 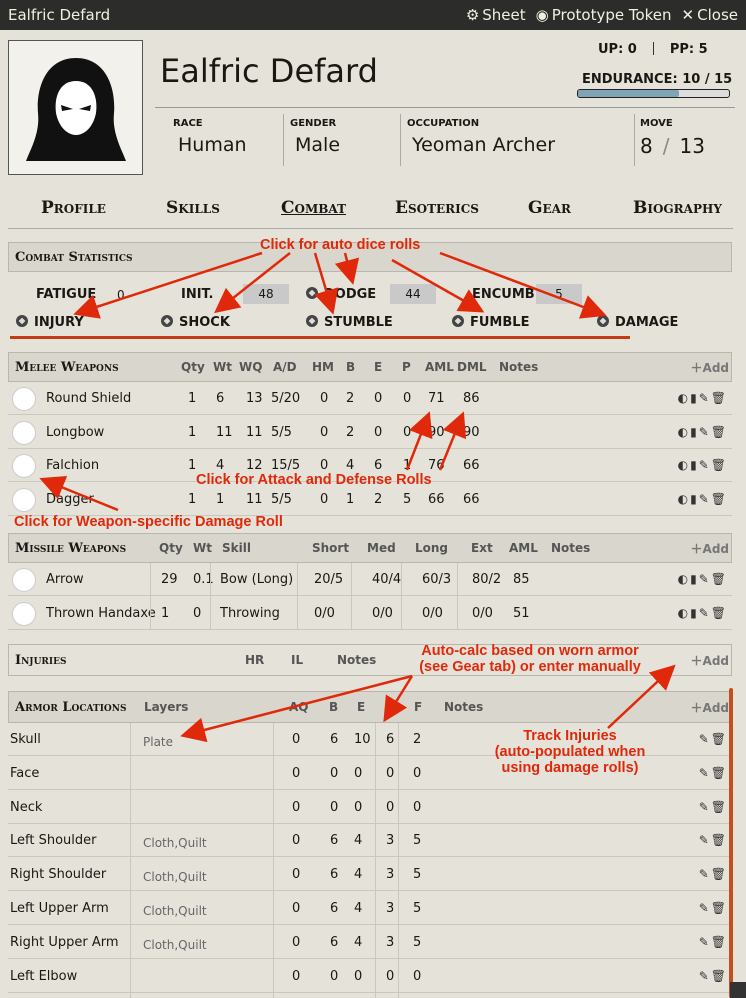 I want to click on prototype-token-button: ◉ Prototype Token, so click(x=604, y=15).